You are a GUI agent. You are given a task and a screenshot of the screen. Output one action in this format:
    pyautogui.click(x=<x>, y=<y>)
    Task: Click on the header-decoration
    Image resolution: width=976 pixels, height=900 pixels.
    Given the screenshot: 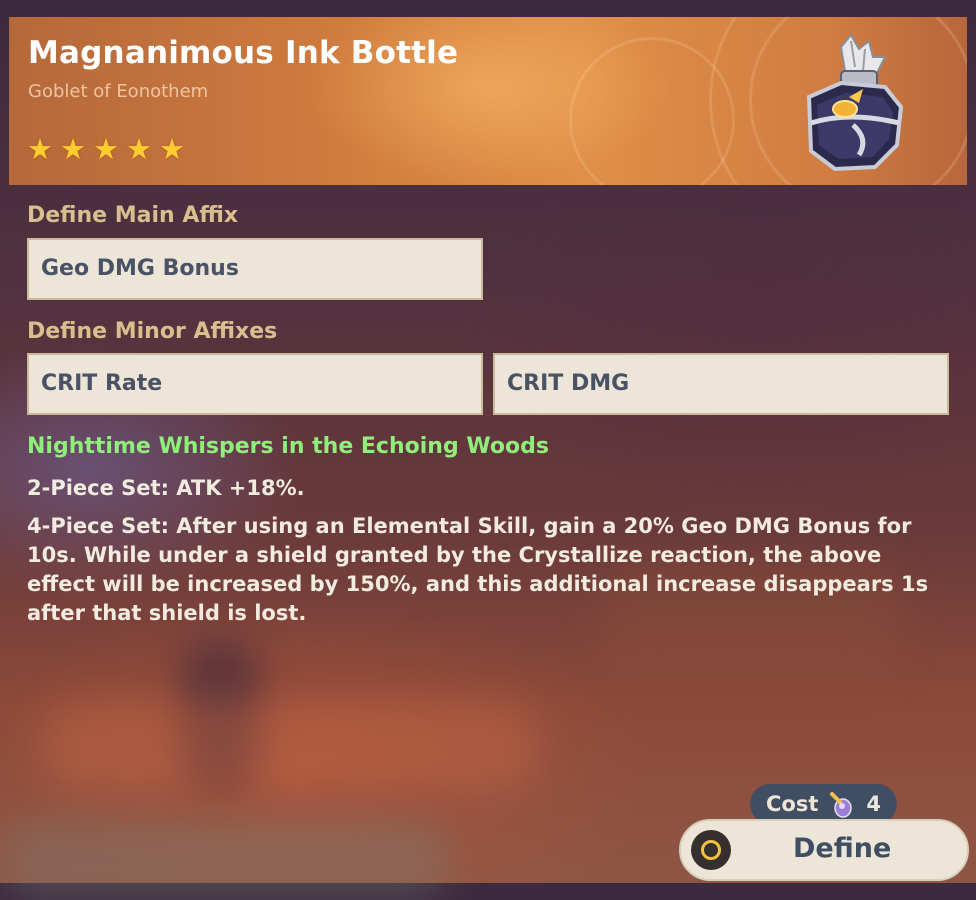 What is the action you would take?
    pyautogui.click(x=652, y=111)
    